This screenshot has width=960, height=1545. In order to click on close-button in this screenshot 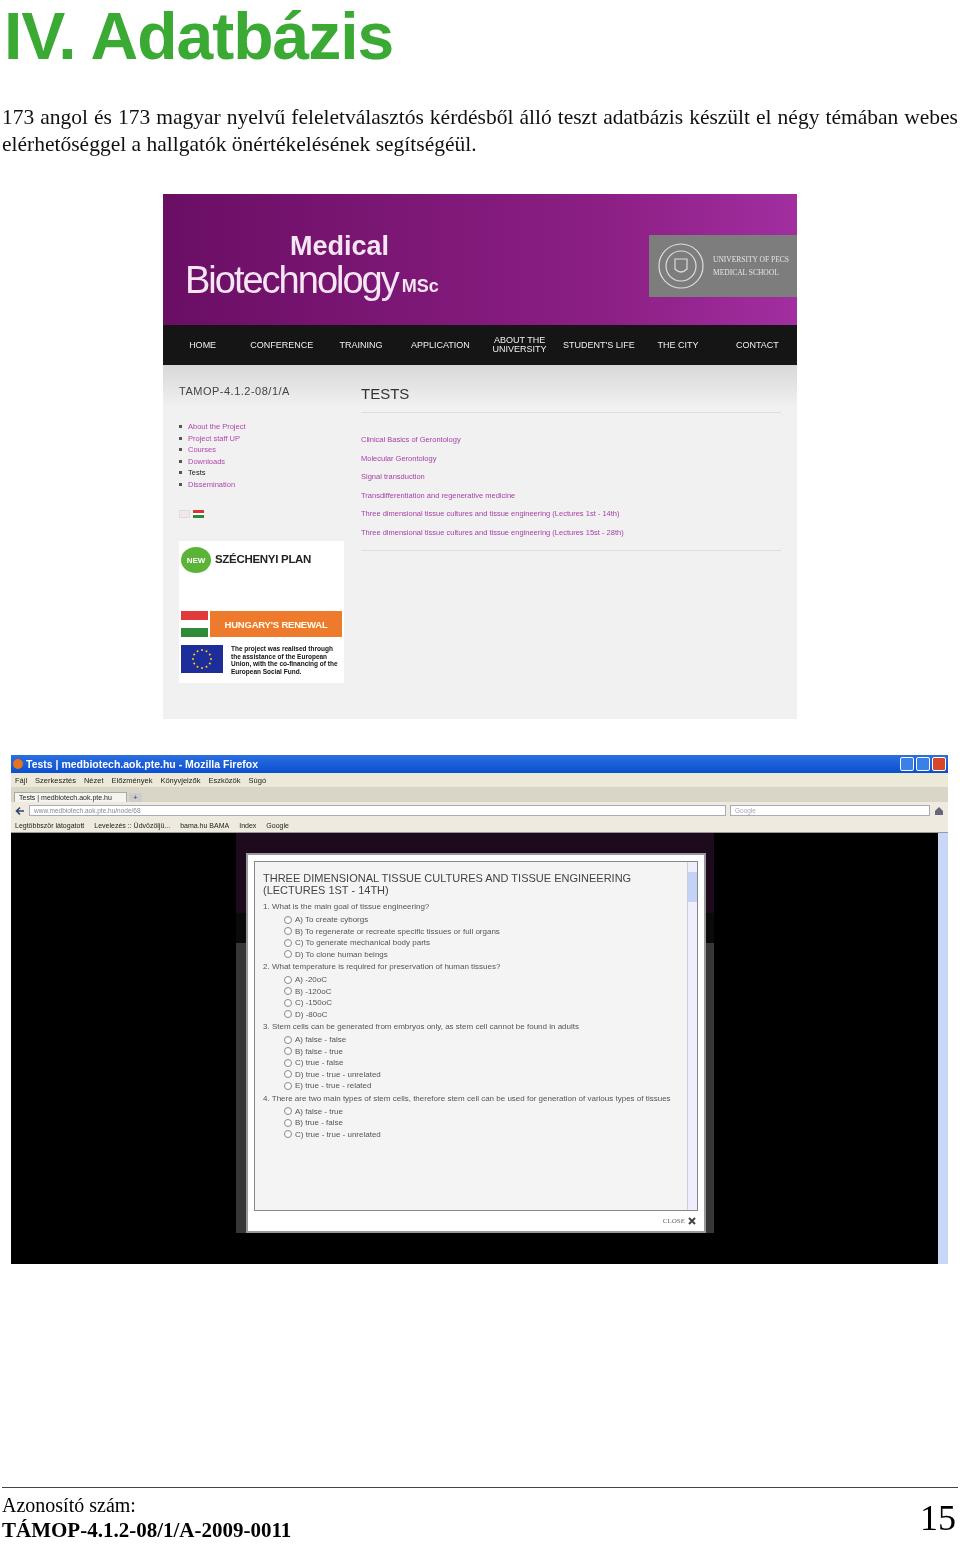, I will do `click(939, 764)`.